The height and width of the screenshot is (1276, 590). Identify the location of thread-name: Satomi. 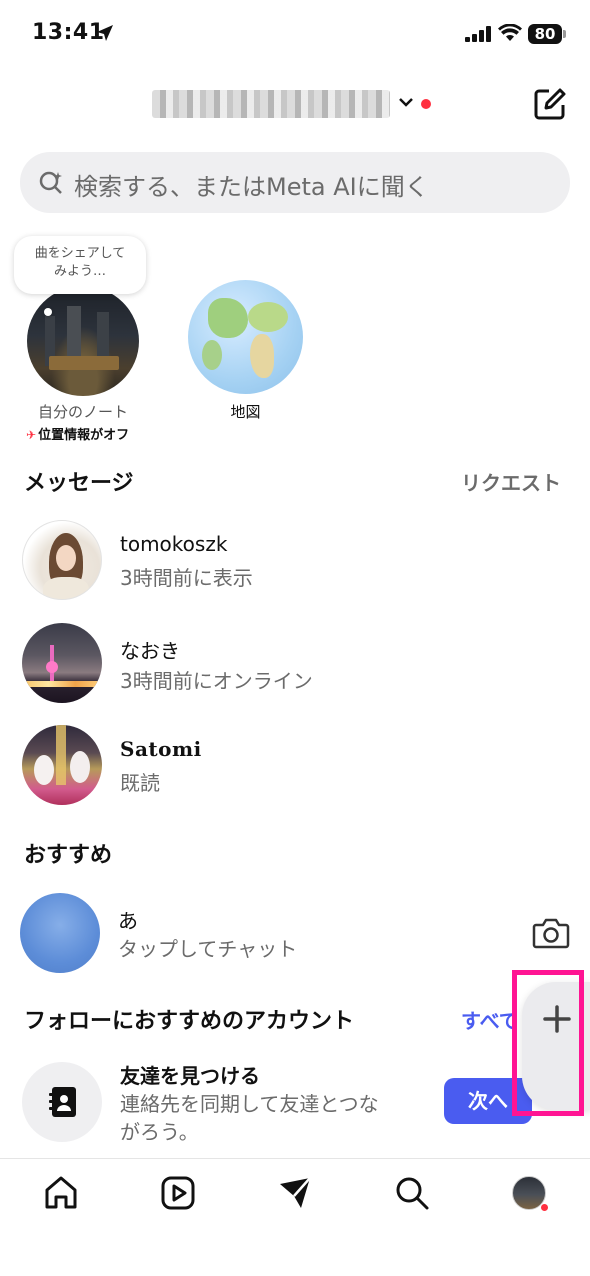
(161, 749).